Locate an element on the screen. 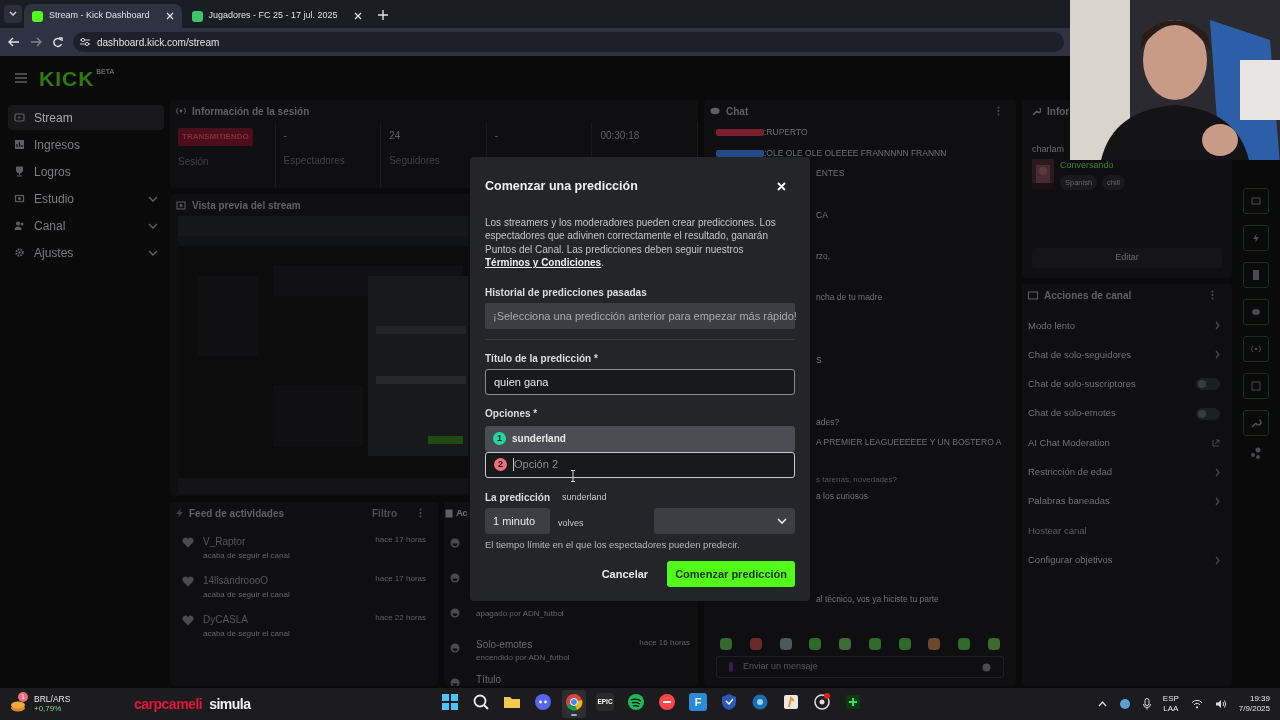  microphone-icon is located at coordinates (1146, 704).